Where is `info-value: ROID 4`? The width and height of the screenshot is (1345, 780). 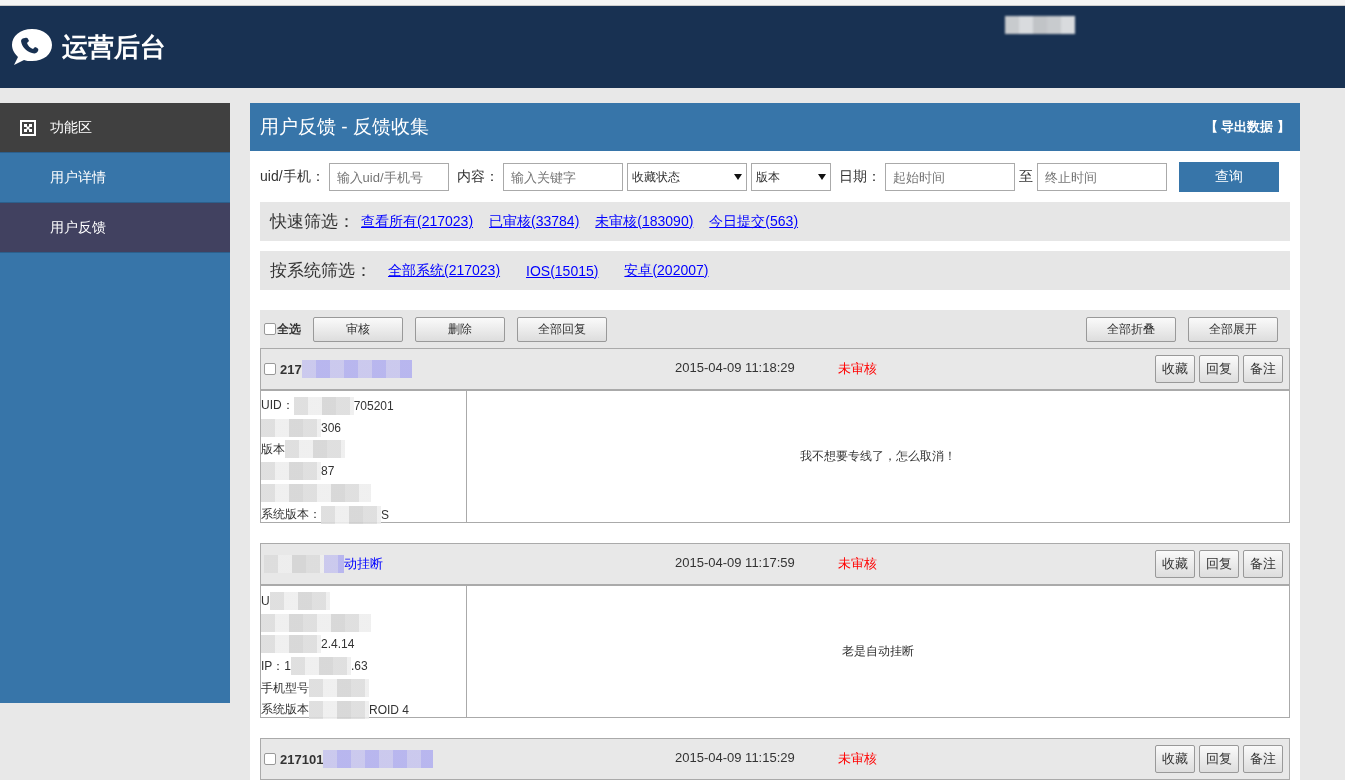
info-value: ROID 4 is located at coordinates (389, 709).